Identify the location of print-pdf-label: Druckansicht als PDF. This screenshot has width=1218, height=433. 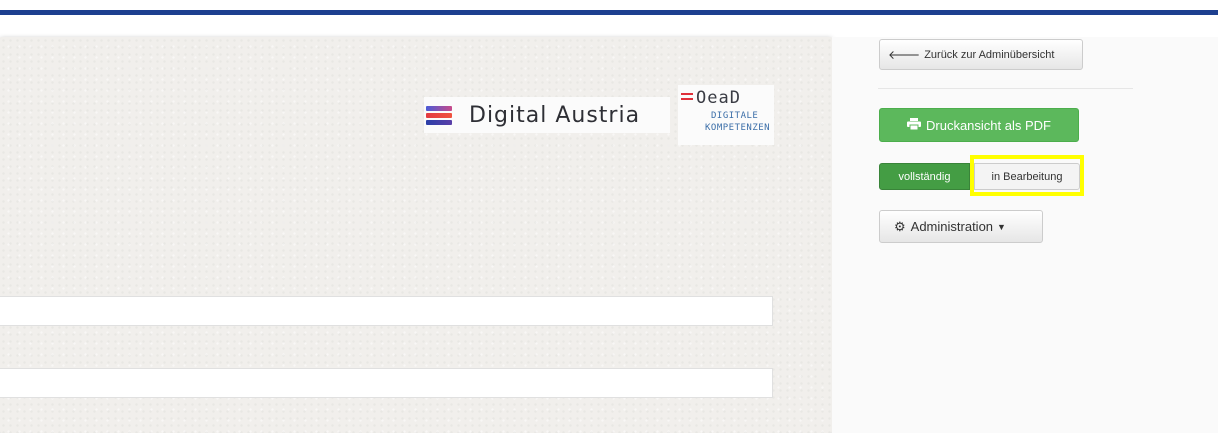
(988, 125).